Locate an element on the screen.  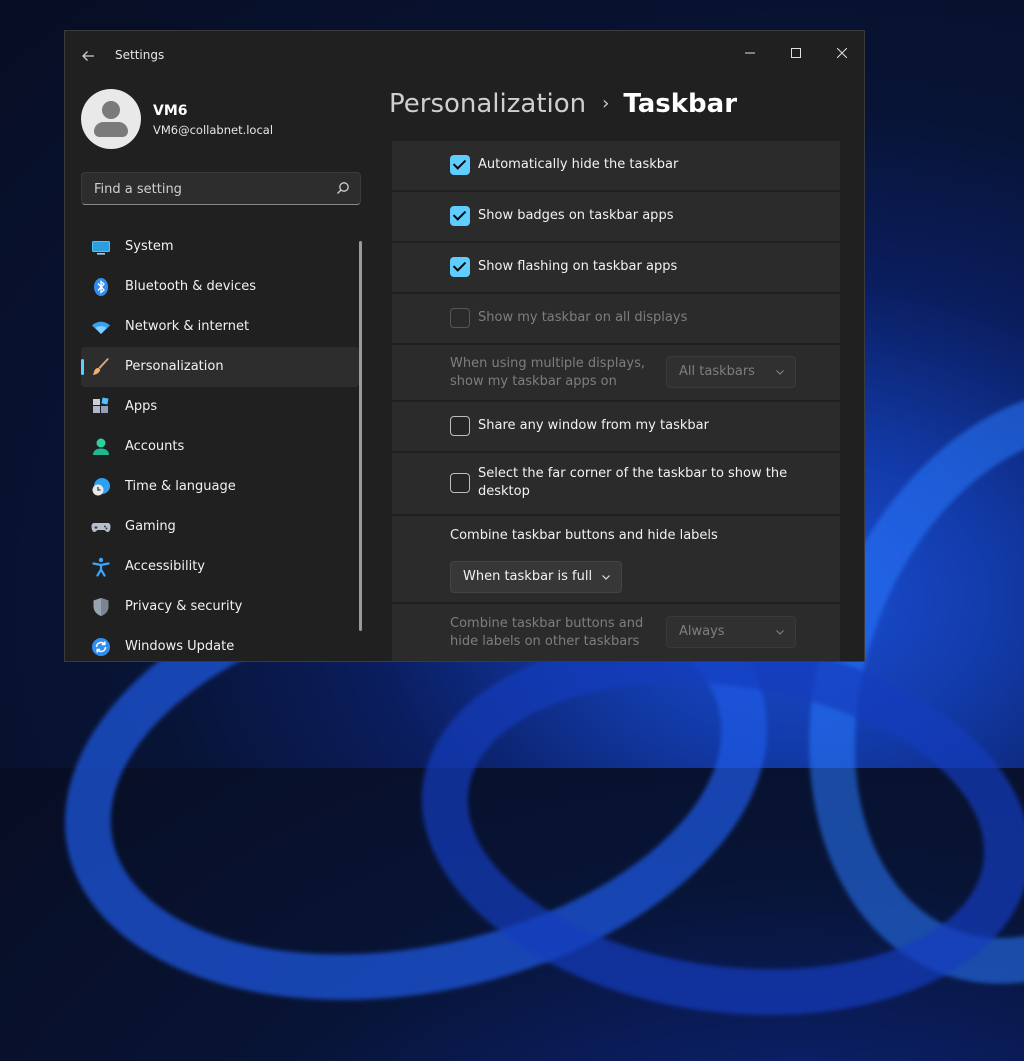
setting-row-share-window: Share any window from my taskbar is located at coordinates (616, 426).